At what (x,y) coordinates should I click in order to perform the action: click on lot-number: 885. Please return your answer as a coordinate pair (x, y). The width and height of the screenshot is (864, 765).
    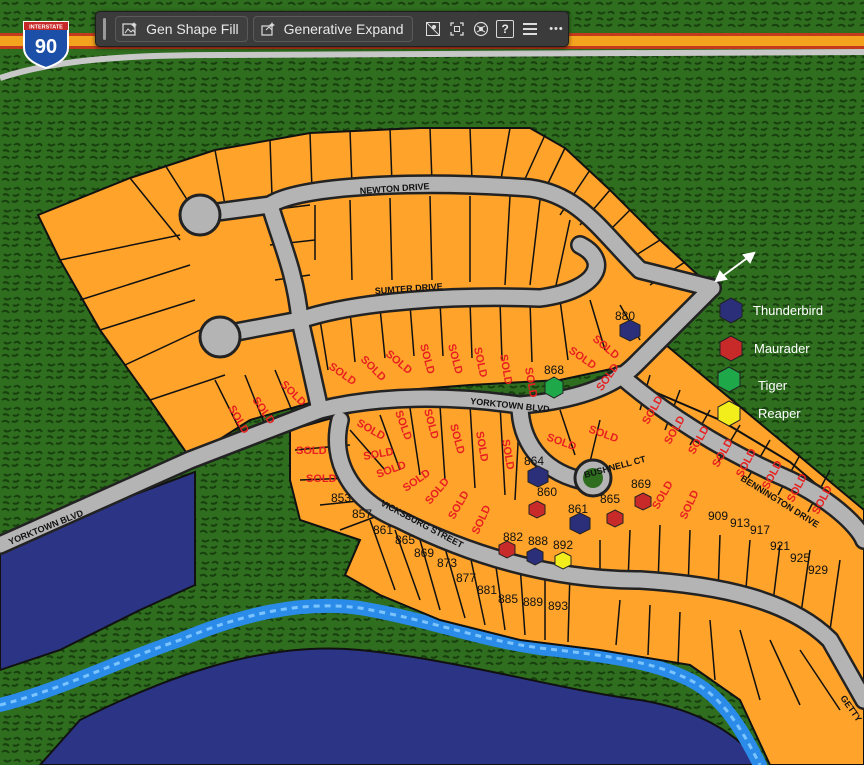
    Looking at the image, I should click on (508, 599).